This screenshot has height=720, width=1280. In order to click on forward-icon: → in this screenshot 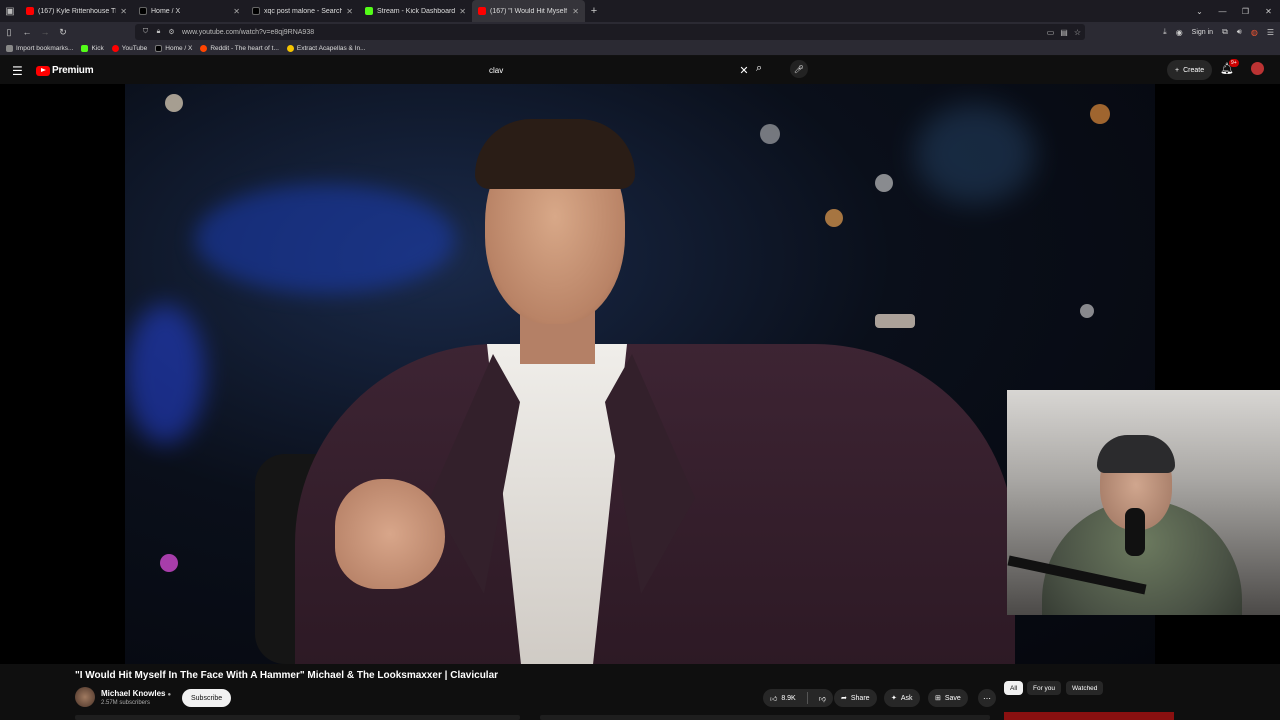, I will do `click(45, 32)`.